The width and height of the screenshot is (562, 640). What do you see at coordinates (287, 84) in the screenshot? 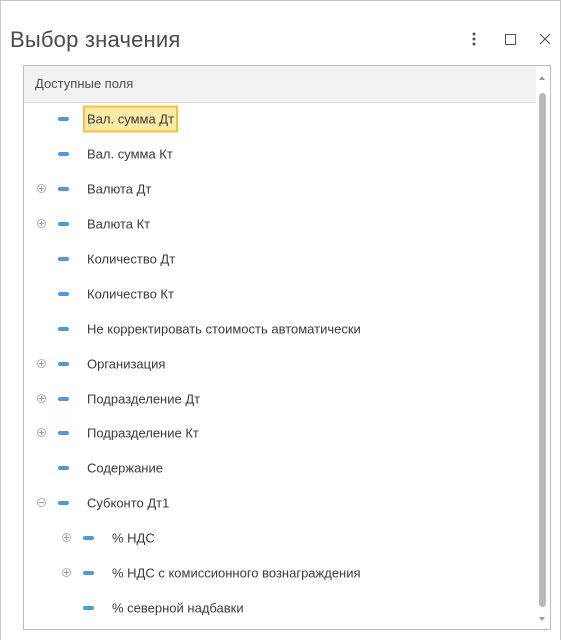
I see `tree-header: Доступные поля` at bounding box center [287, 84].